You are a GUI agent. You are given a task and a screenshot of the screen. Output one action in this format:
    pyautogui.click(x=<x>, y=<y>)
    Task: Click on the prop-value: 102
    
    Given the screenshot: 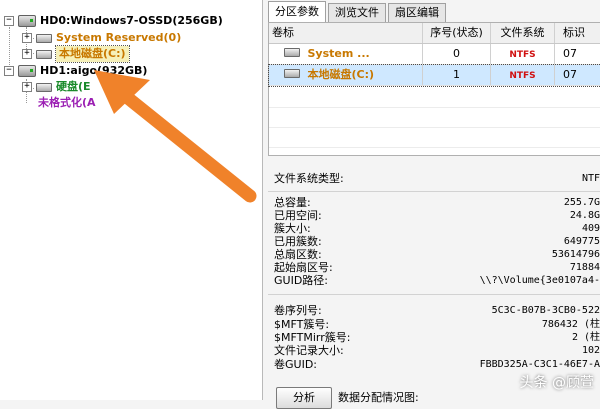 What is the action you would take?
    pyautogui.click(x=590, y=350)
    